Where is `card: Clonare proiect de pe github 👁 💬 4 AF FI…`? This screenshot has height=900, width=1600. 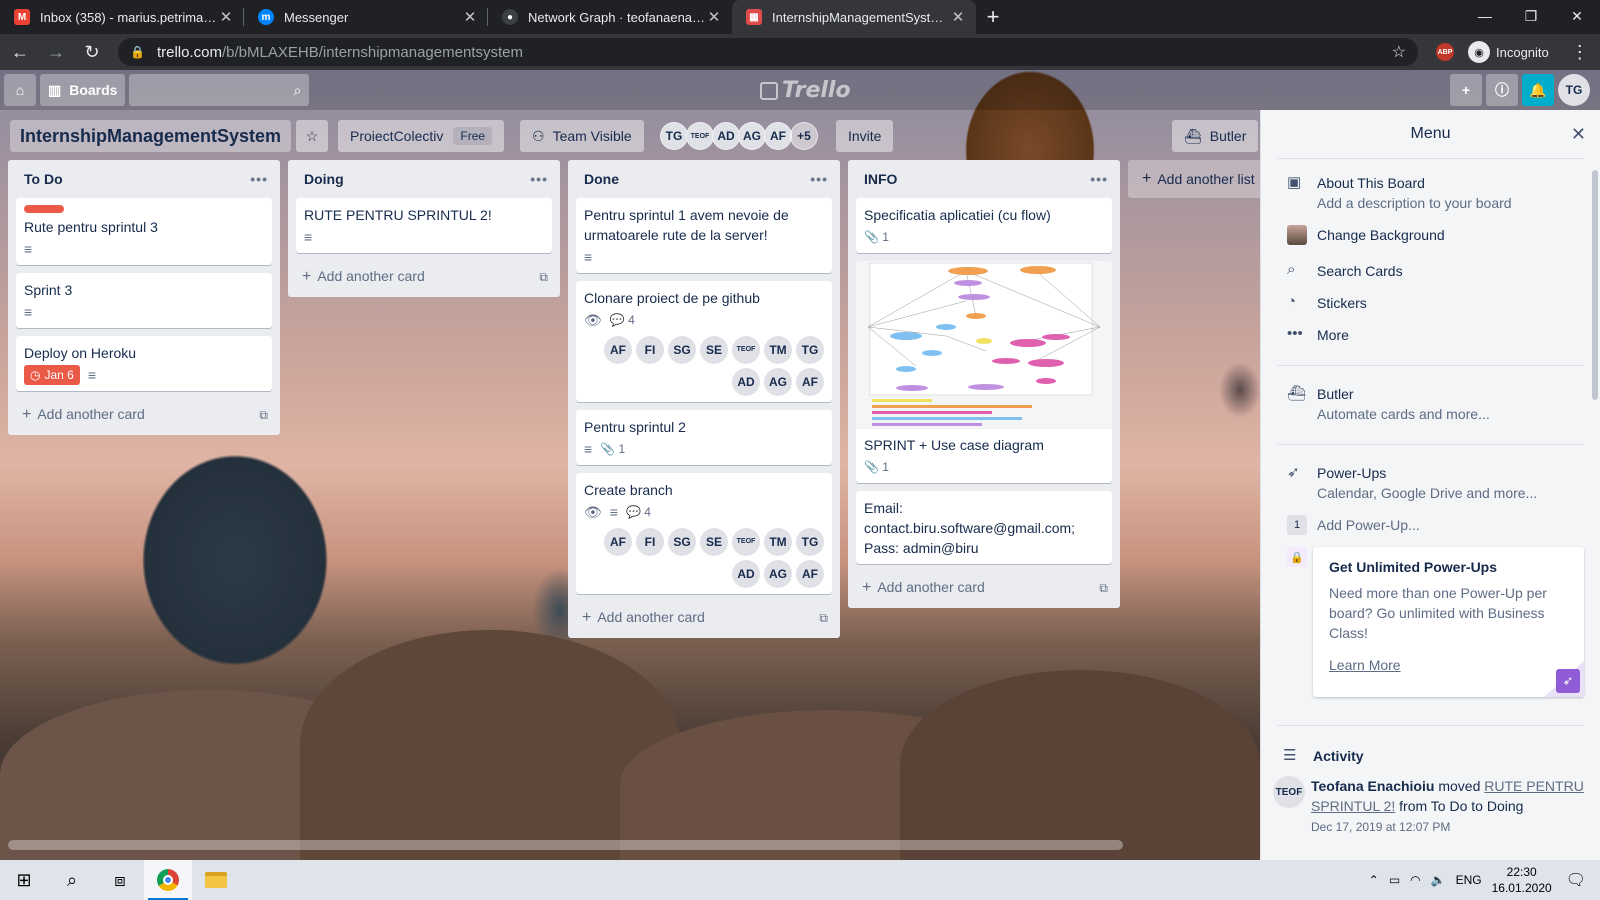
card: Clonare proiect de pe github 👁 💬 4 AF FI… is located at coordinates (704, 341).